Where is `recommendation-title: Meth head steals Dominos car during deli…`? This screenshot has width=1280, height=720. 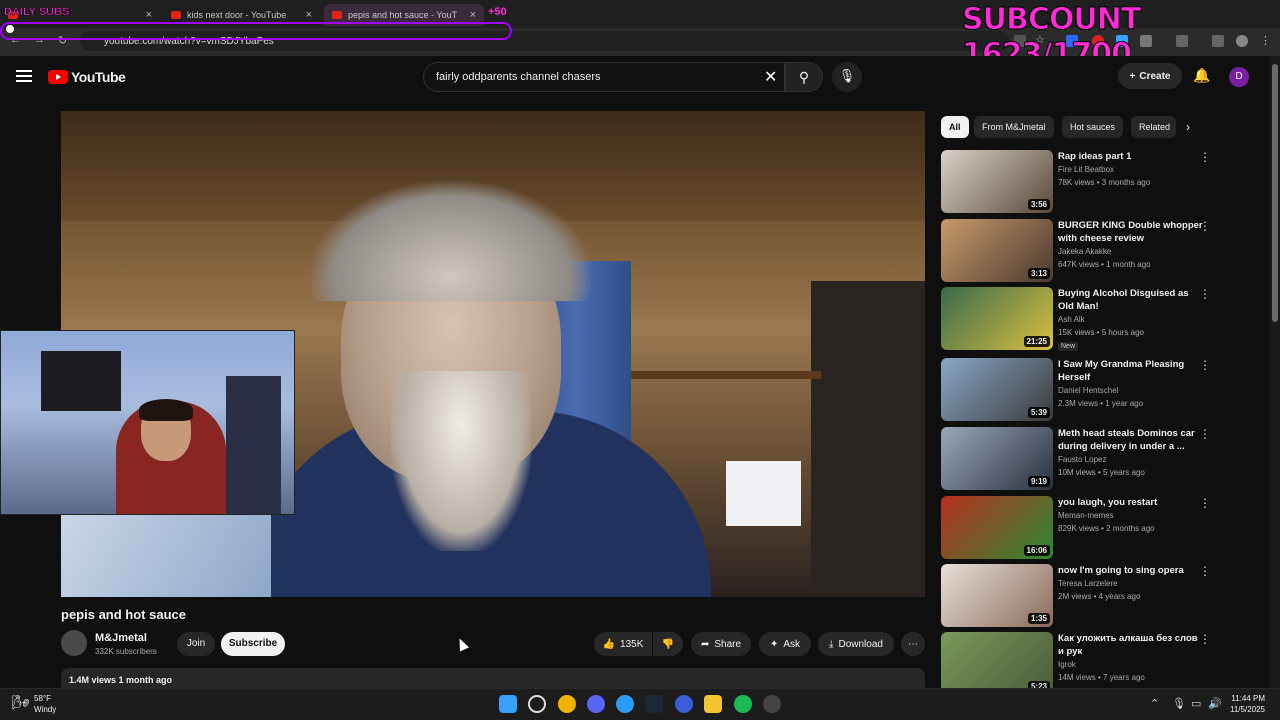
recommendation-title: Meth head steals Dominos car during deli… is located at coordinates (1130, 440).